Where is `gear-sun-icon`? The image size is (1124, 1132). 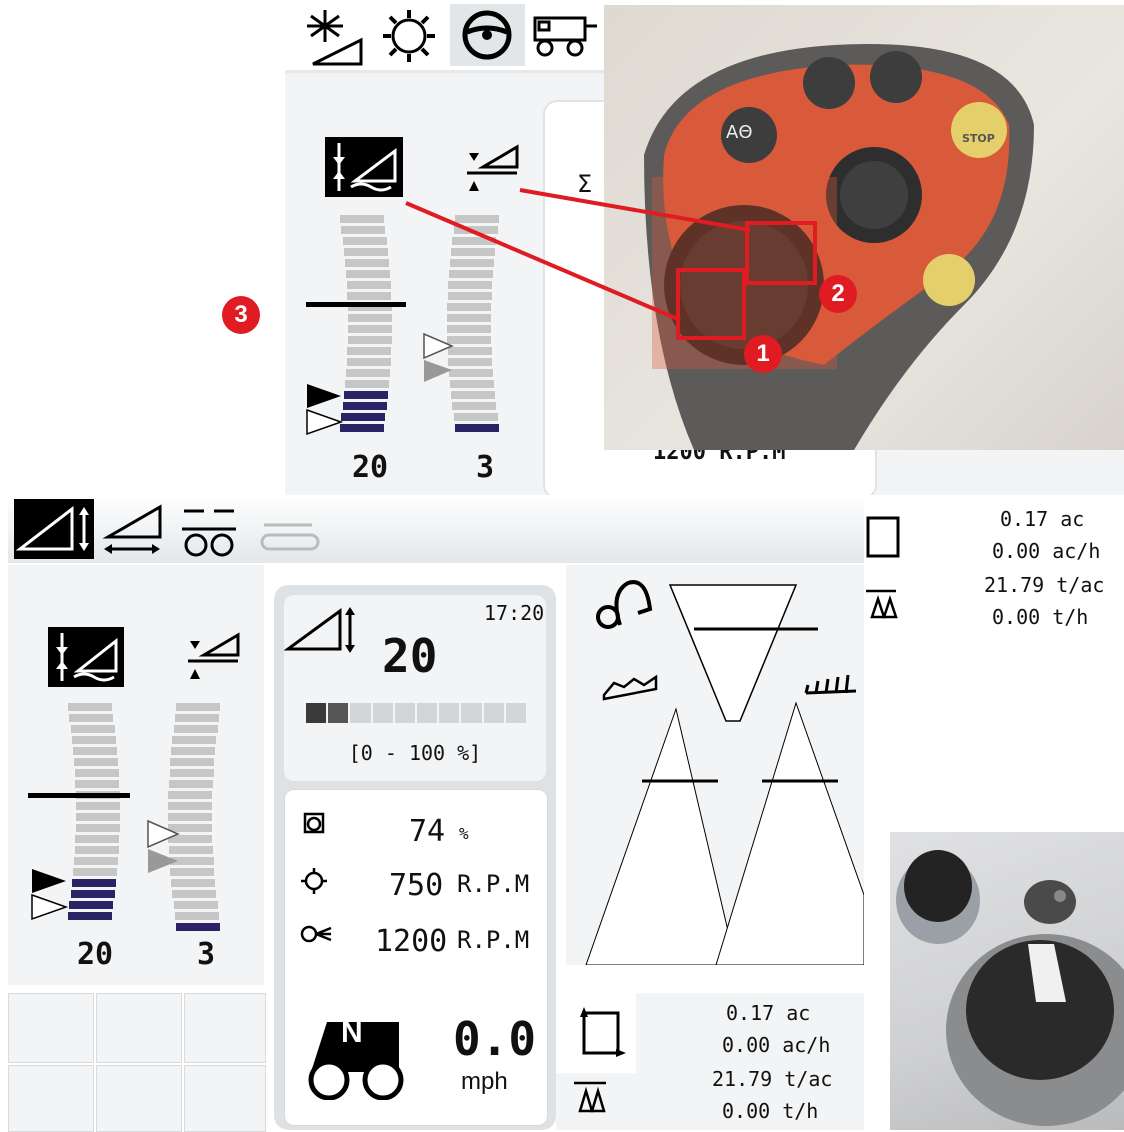 gear-sun-icon is located at coordinates (409, 36).